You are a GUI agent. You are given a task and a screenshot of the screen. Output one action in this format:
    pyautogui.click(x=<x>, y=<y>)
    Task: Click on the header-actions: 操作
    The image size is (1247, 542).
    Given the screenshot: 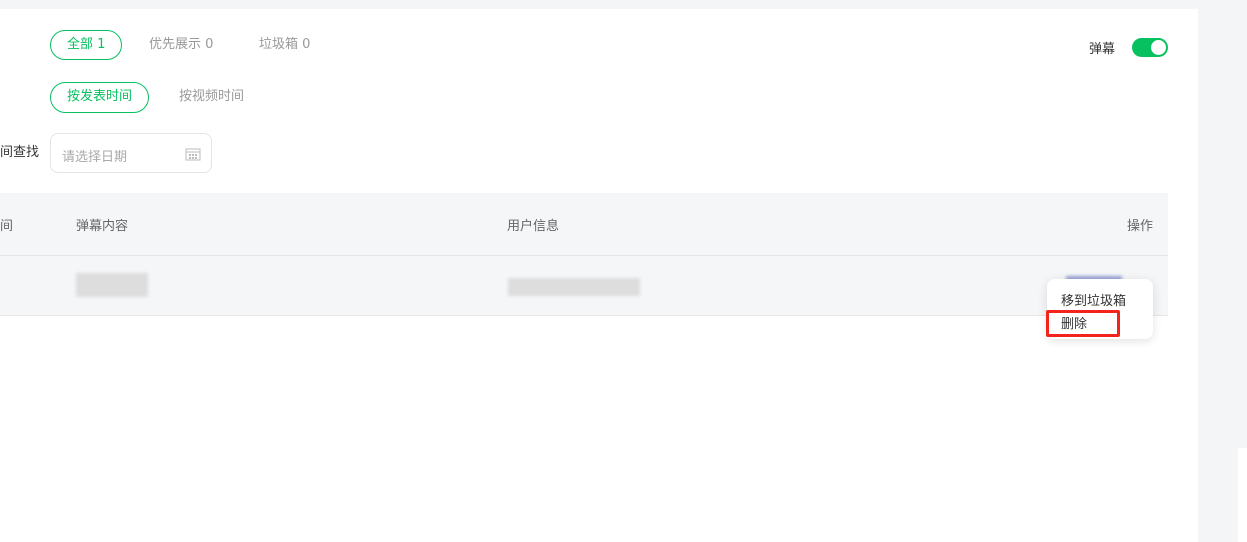 What is the action you would take?
    pyautogui.click(x=1139, y=226)
    